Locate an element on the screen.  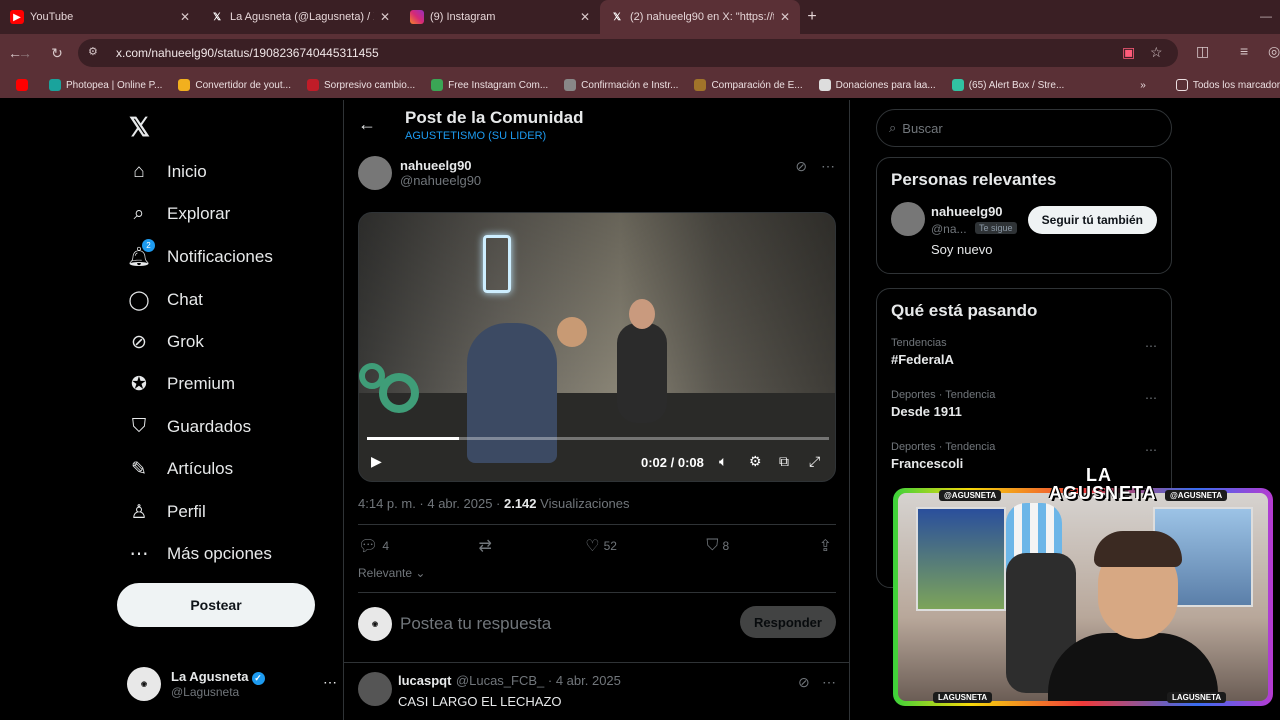
video-time: 0:02 / 0:08 is located at coordinates (672, 462).